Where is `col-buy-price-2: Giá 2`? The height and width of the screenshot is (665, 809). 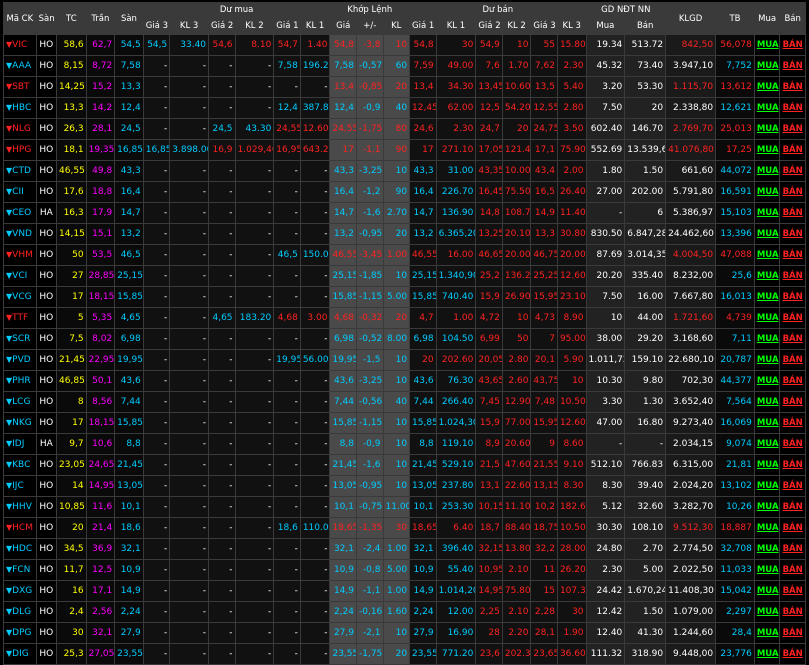 col-buy-price-2: Giá 2 is located at coordinates (222, 26).